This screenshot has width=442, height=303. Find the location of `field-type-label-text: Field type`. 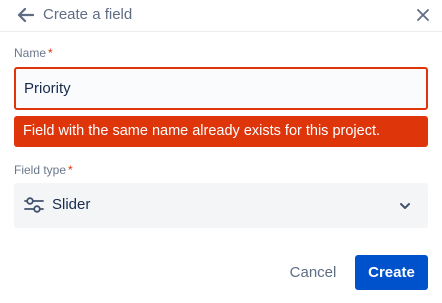

field-type-label-text: Field type is located at coordinates (40, 170).